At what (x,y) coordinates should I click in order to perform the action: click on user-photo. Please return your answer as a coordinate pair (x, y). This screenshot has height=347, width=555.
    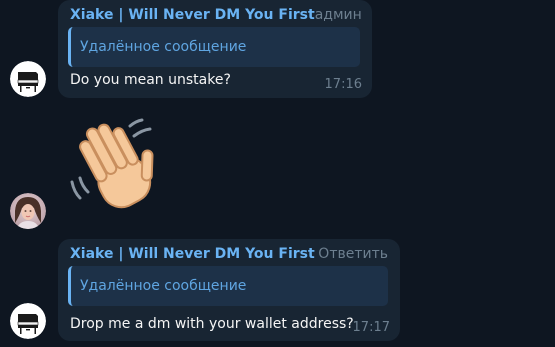
    Looking at the image, I should click on (28, 211).